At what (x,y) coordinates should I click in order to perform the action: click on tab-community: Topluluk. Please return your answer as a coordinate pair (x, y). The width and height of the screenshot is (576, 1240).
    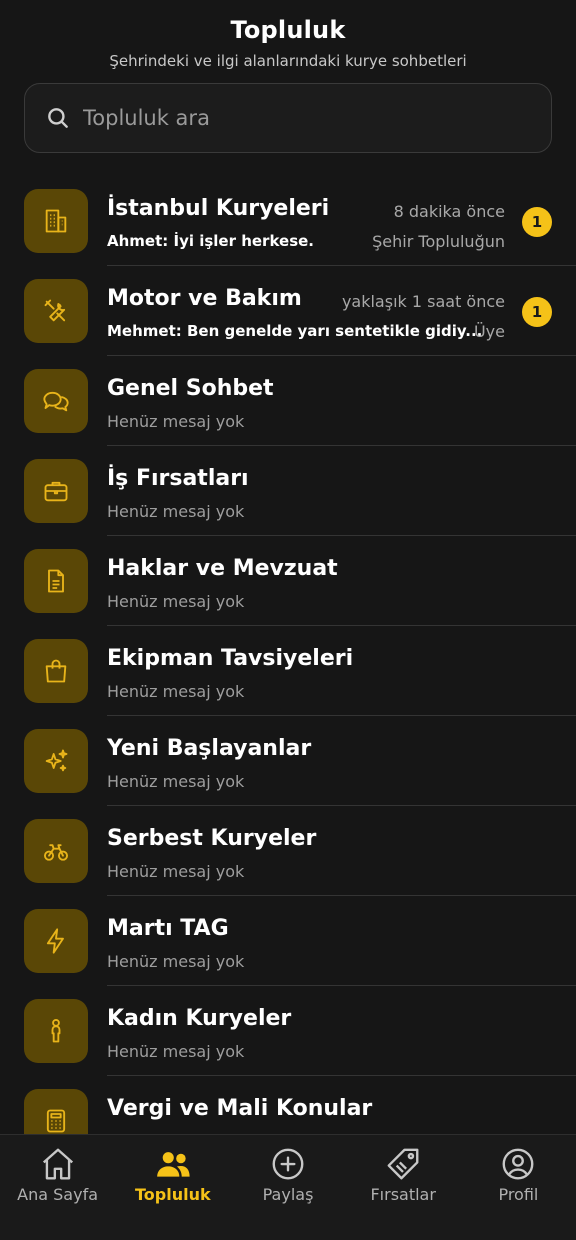
    Looking at the image, I should click on (172, 1187).